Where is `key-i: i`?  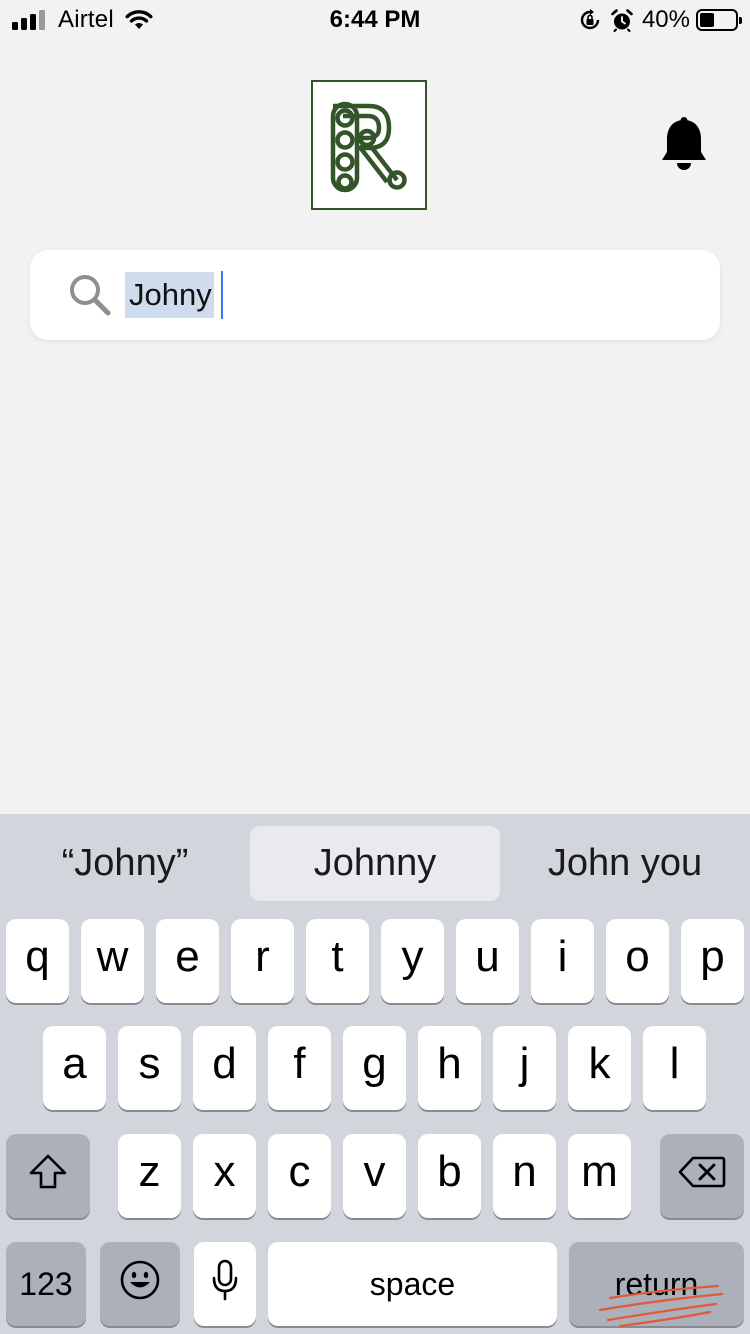 key-i: i is located at coordinates (562, 961).